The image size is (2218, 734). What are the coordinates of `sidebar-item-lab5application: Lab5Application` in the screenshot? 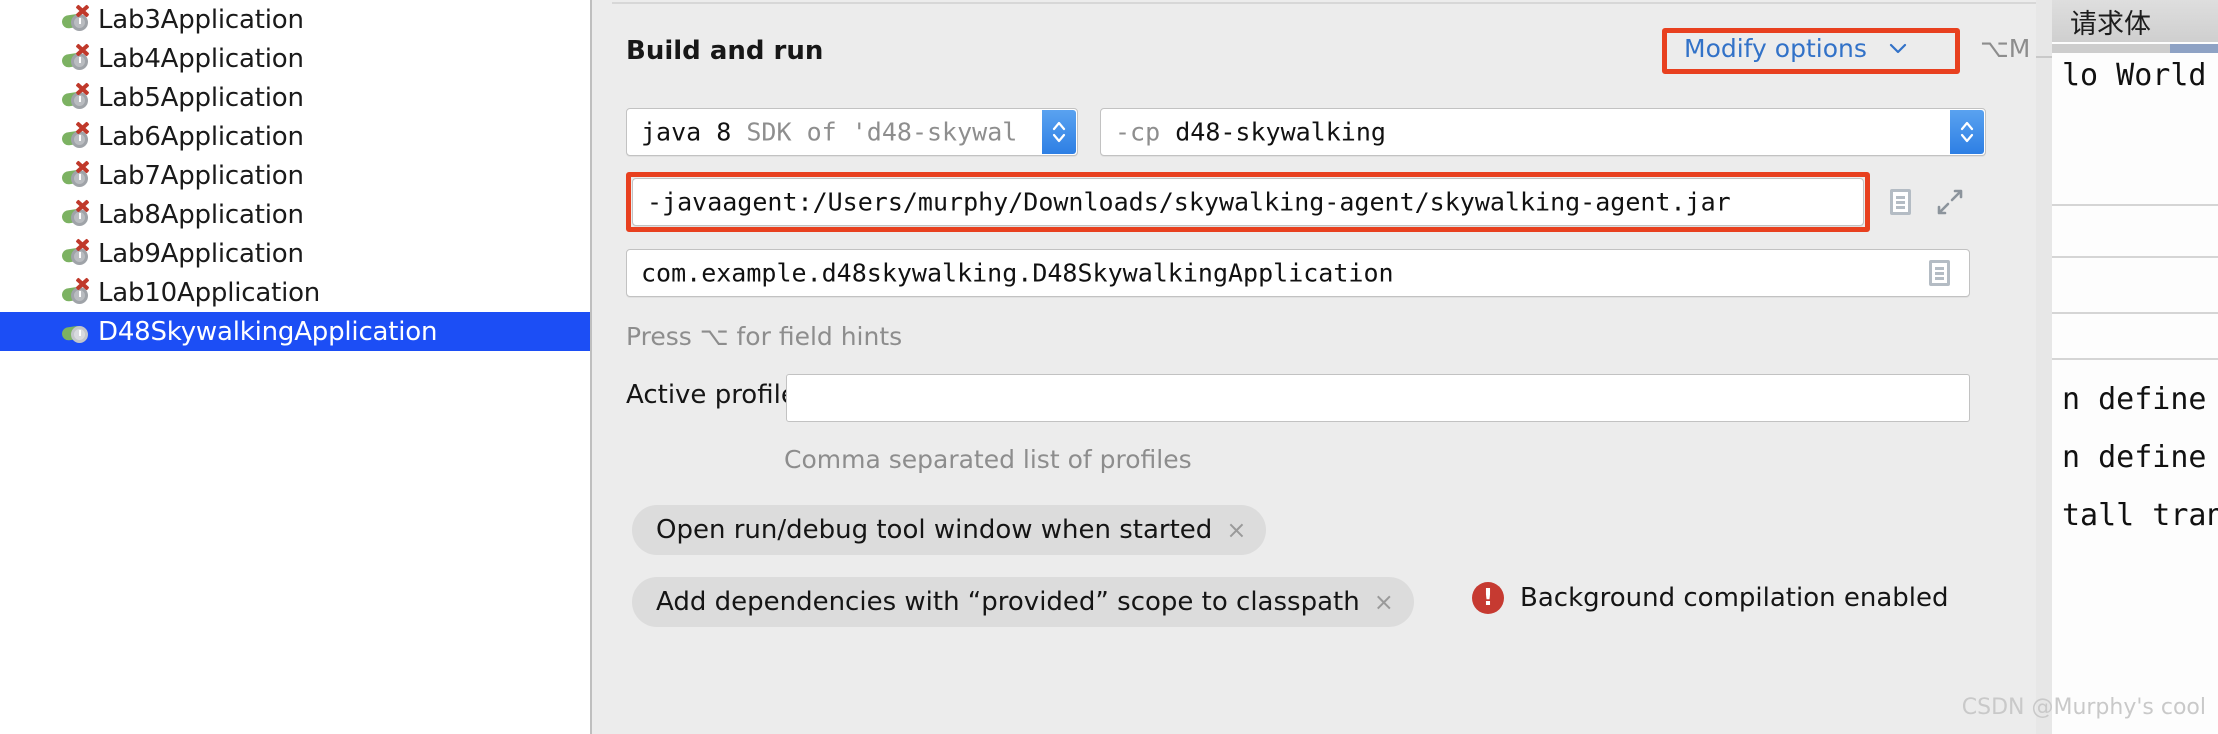 It's located at (296, 97).